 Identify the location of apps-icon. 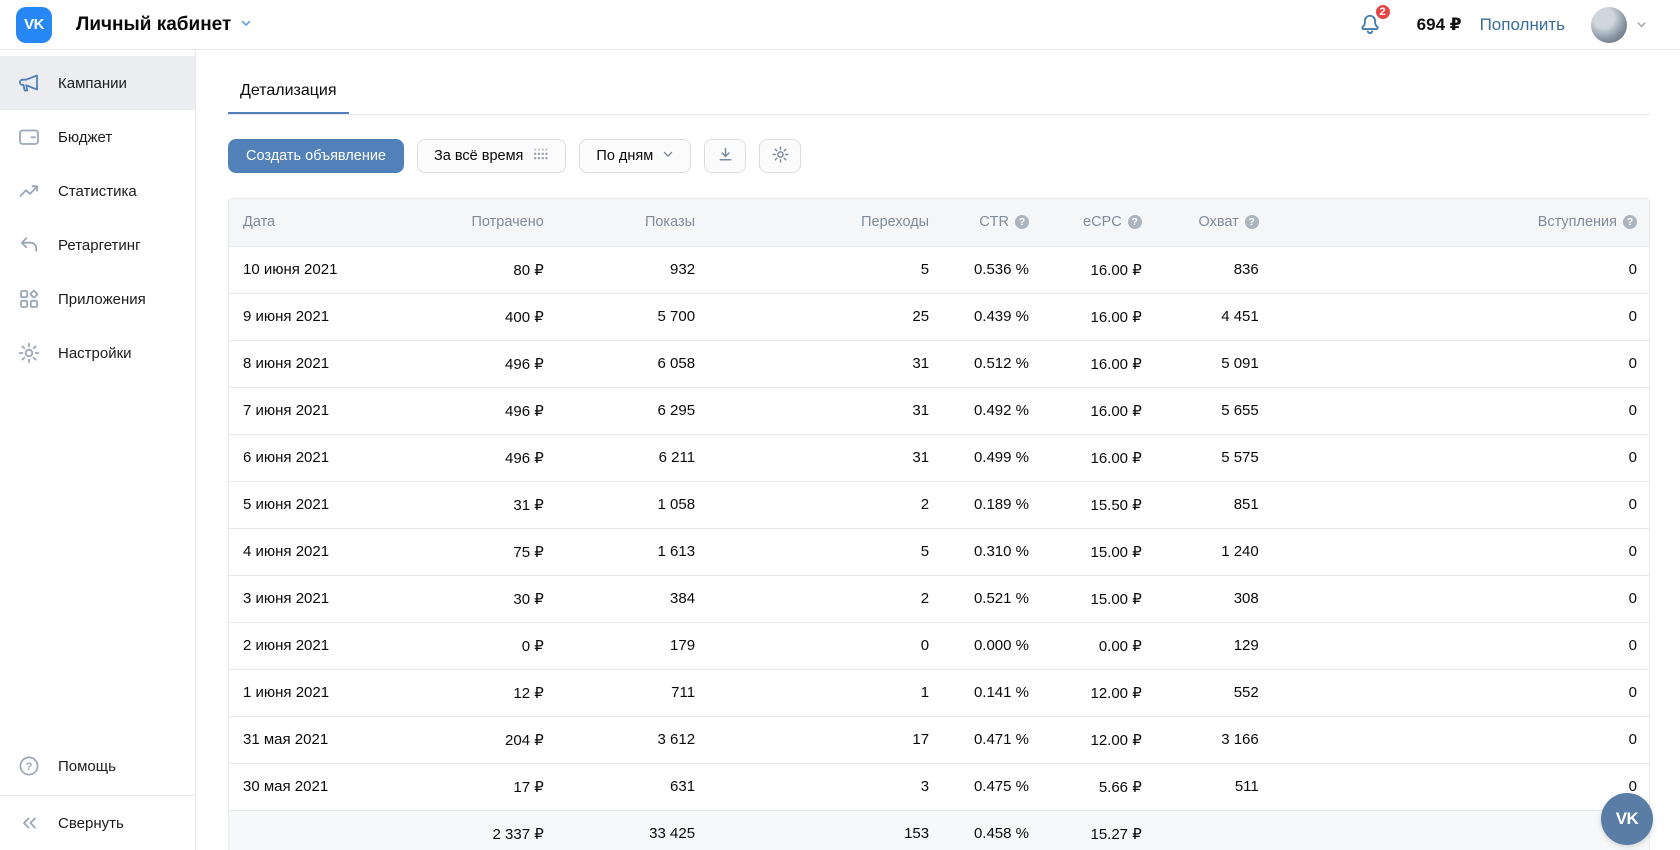
(29, 299).